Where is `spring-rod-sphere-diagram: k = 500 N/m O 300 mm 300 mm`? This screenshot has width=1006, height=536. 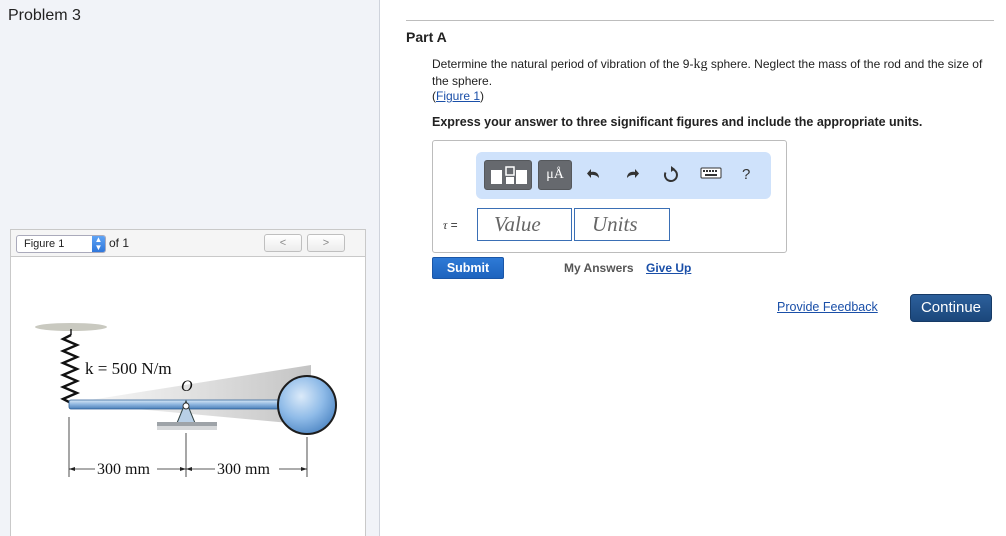
spring-rod-sphere-diagram: k = 500 N/m O 300 mm 300 mm is located at coordinates (186, 400).